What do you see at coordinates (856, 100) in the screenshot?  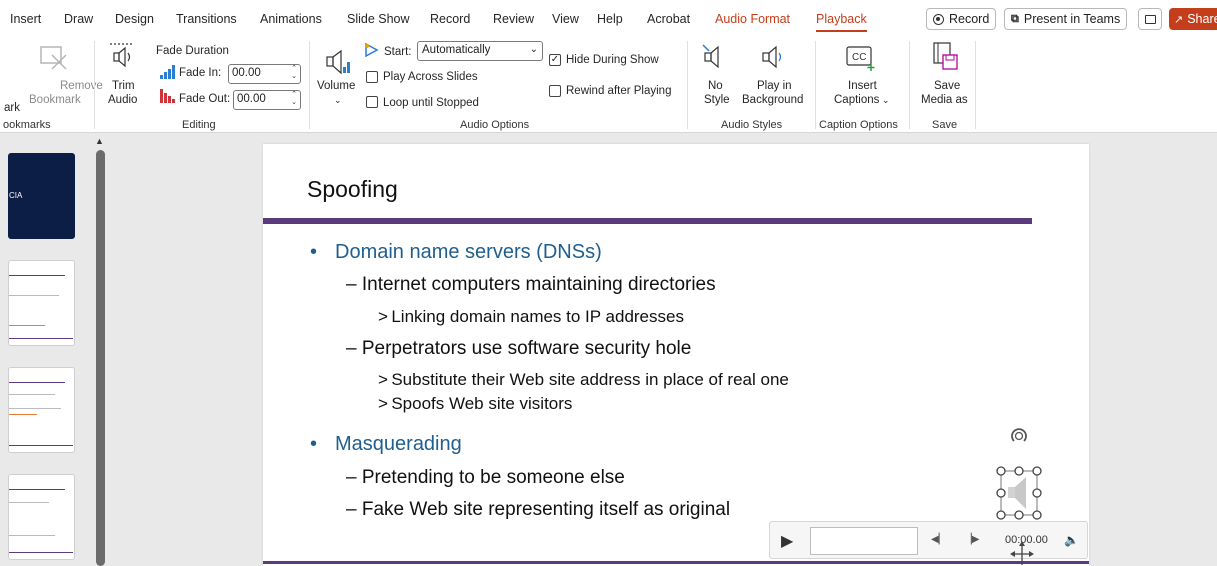 I see `insert-captions-label-2: Captions` at bounding box center [856, 100].